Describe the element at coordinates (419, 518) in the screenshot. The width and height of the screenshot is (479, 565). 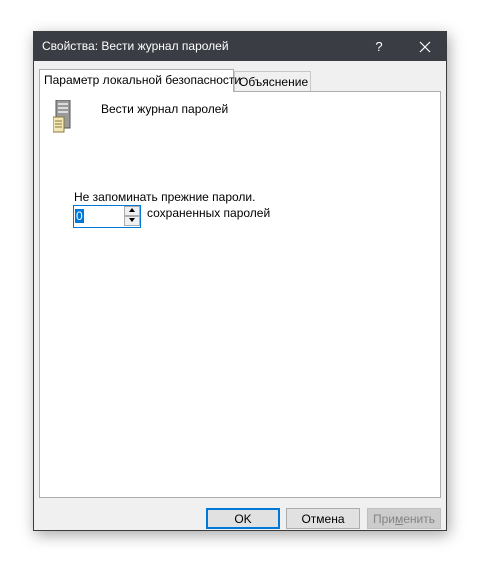
I see `apply-label-suffix: енить` at that location.